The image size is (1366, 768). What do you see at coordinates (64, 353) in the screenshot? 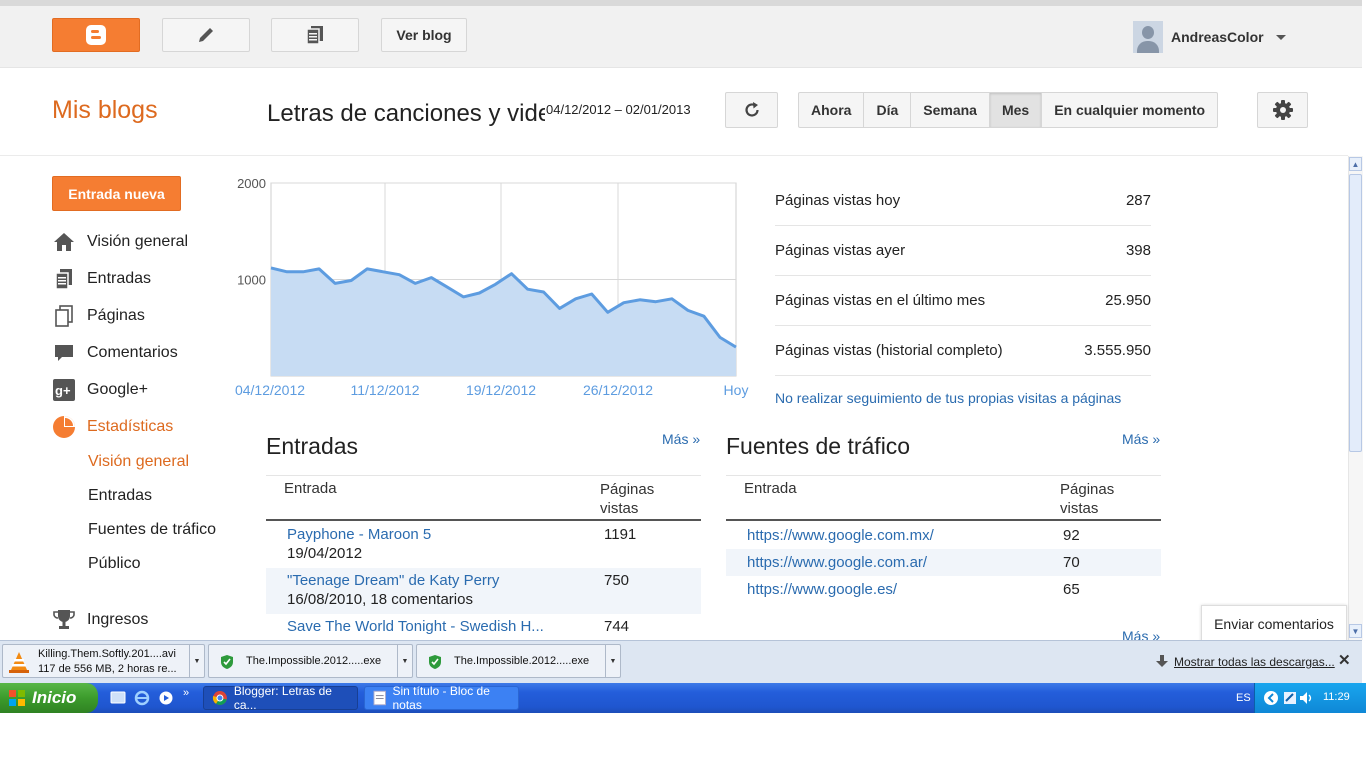
I see `comment-icon` at bounding box center [64, 353].